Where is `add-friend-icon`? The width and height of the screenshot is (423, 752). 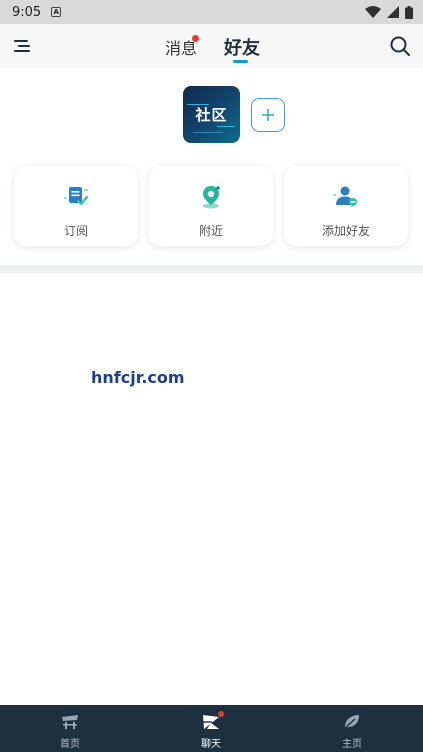 add-friend-icon is located at coordinates (345, 196).